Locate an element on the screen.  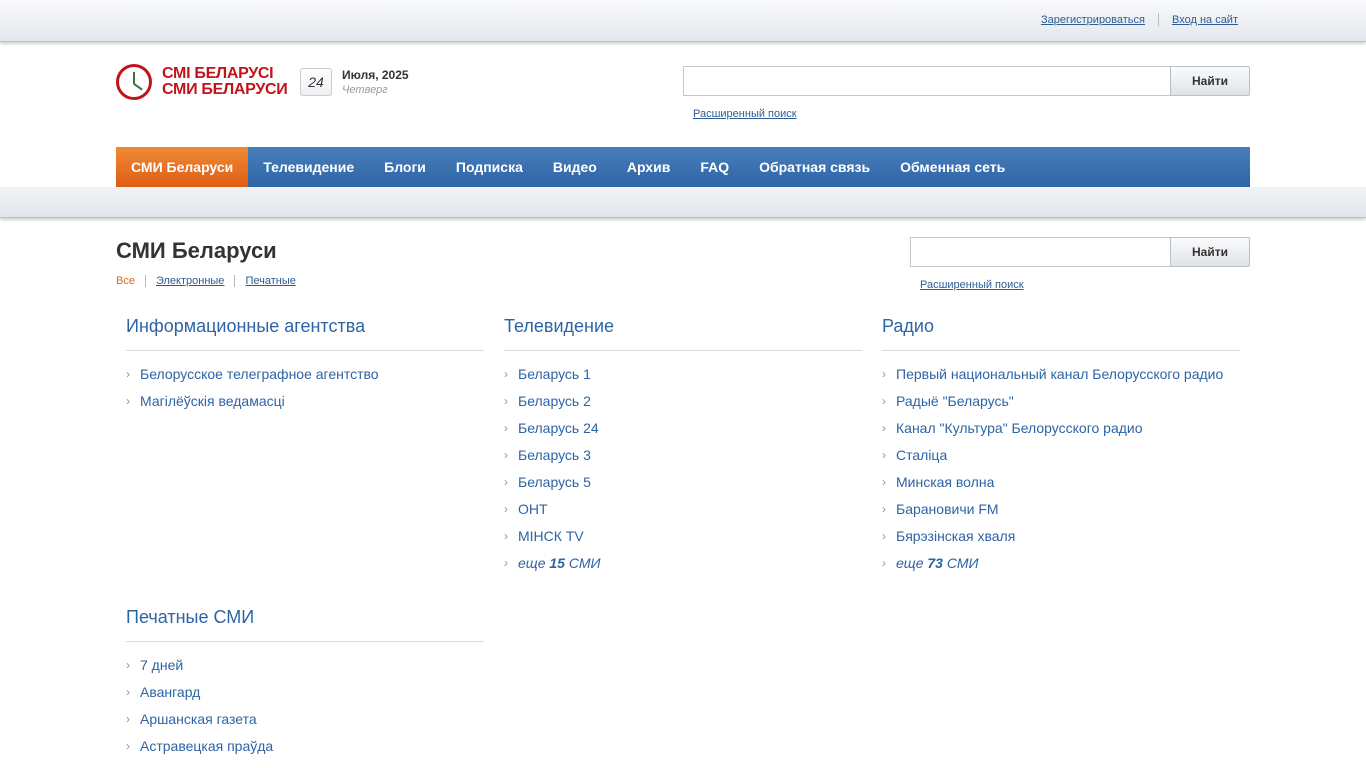
media-list-item: › Аршанская газета is located at coordinates (305, 723).